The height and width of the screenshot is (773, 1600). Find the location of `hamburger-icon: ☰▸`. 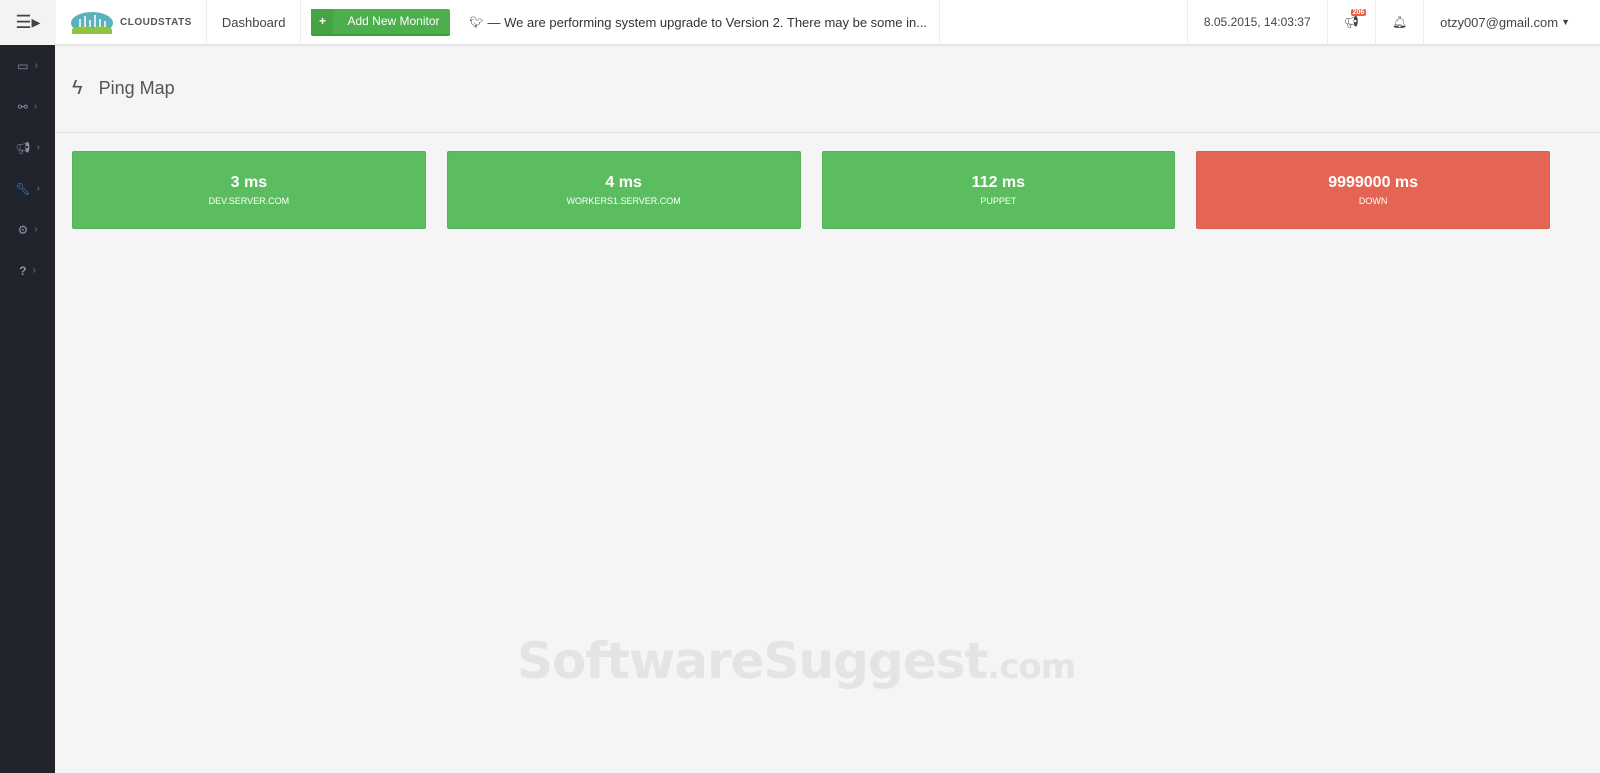

hamburger-icon: ☰▸ is located at coordinates (28, 21).